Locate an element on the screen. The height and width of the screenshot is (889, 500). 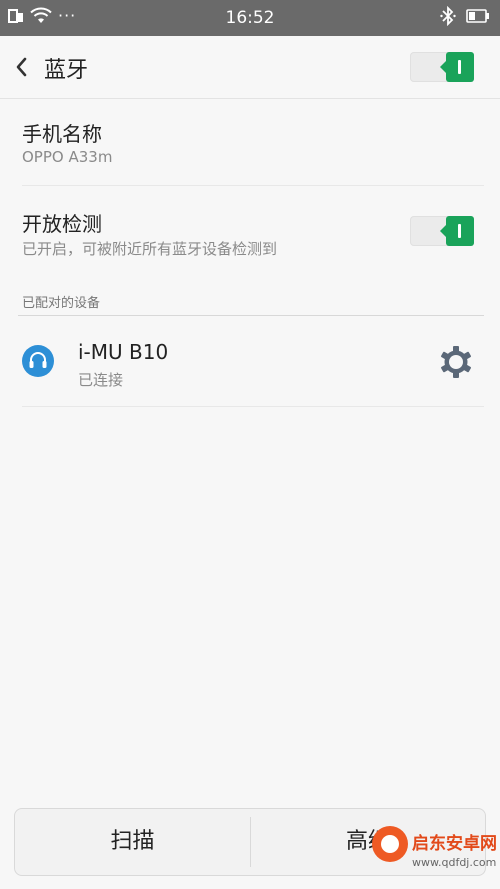
device-status: 已连接 is located at coordinates (101, 380).